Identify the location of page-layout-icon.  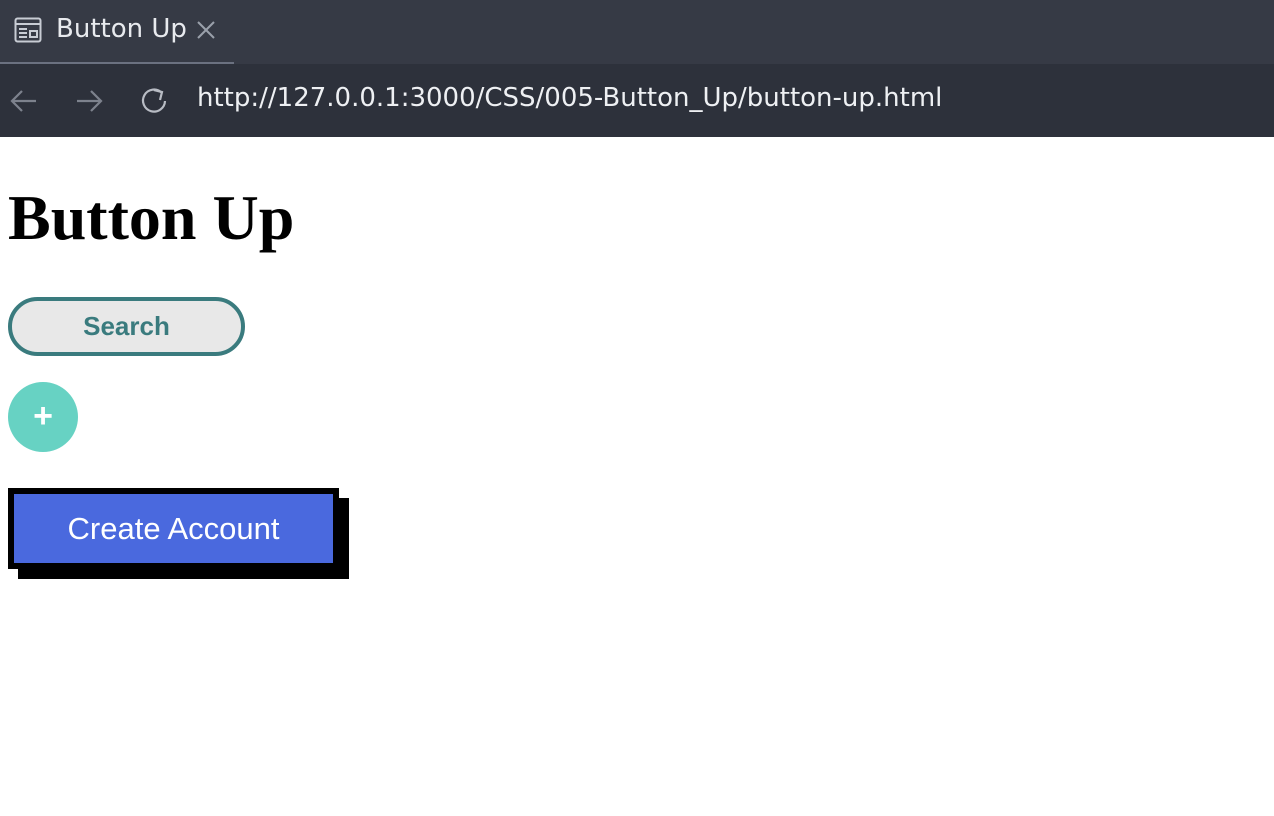
(28, 30).